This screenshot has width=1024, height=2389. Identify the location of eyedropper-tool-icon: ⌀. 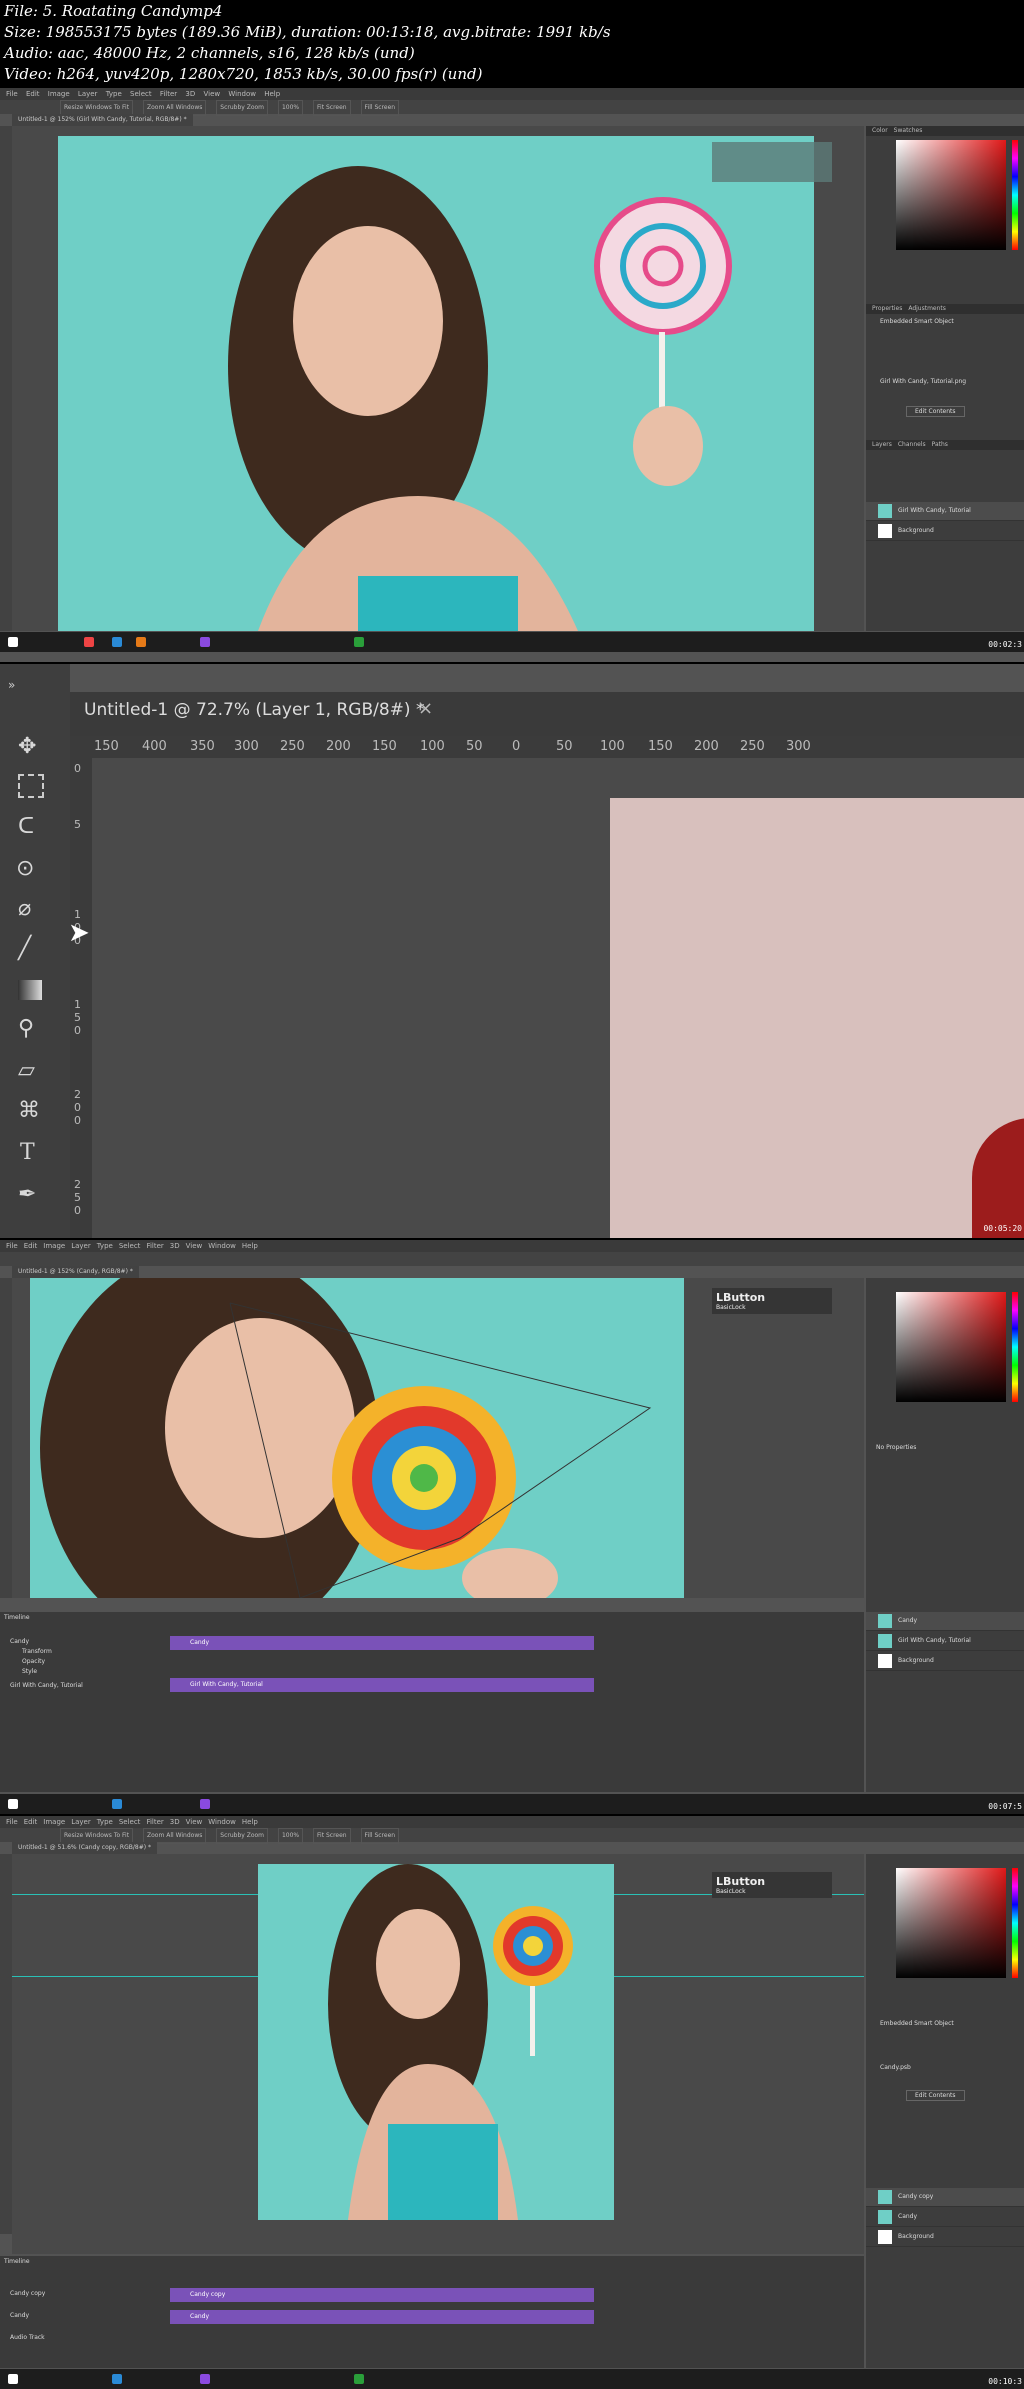
(24, 908).